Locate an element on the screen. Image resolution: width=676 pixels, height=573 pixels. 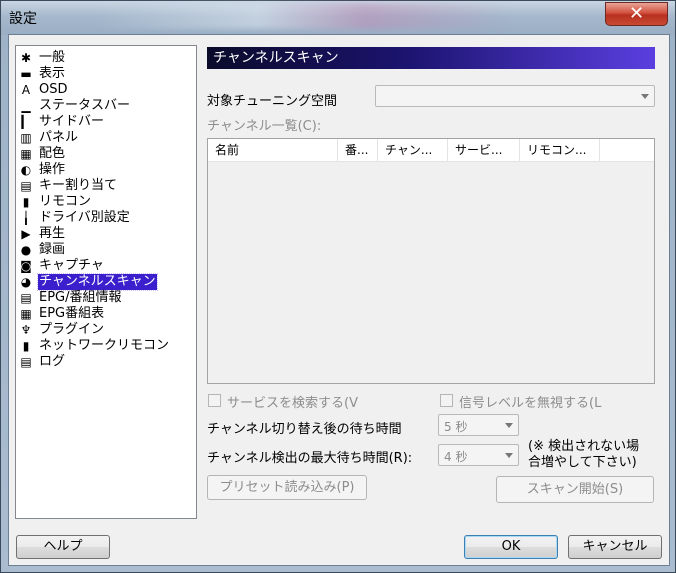
tree-item: ● 録画 is located at coordinates (42, 250).